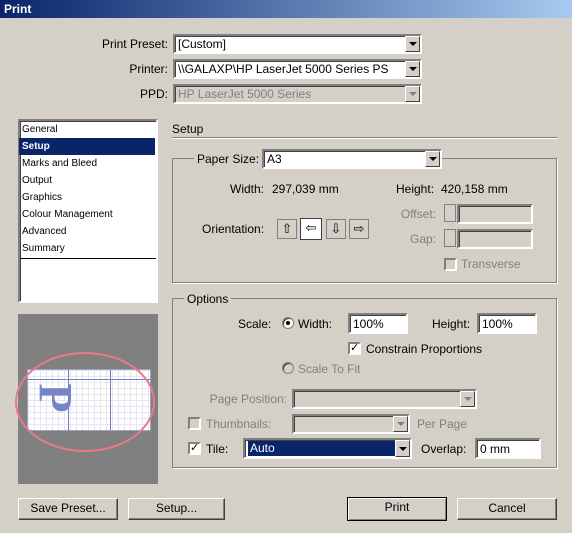 The height and width of the screenshot is (533, 572). Describe the element at coordinates (311, 229) in the screenshot. I see `landscape-icon: ⇦` at that location.